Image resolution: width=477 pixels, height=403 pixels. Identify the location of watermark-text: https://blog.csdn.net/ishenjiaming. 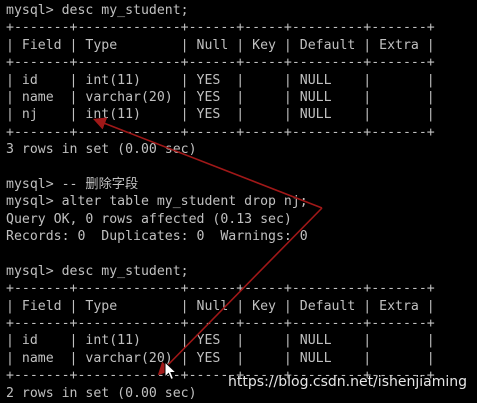
(347, 382).